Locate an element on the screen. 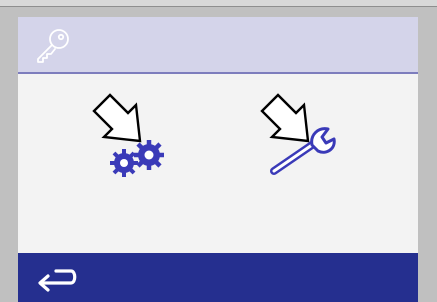 The width and height of the screenshot is (437, 302). back-button is located at coordinates (56, 279).